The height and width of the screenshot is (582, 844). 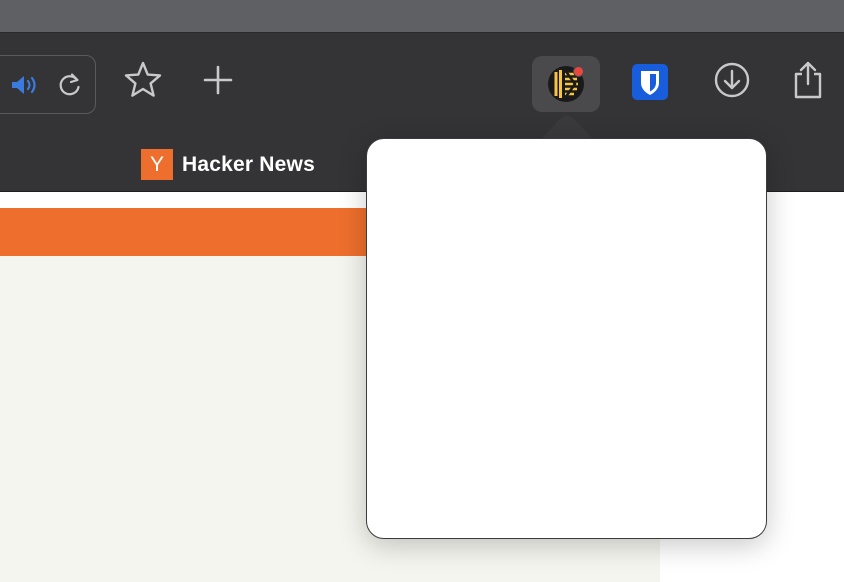 I want to click on keeper-icon, so click(x=566, y=84).